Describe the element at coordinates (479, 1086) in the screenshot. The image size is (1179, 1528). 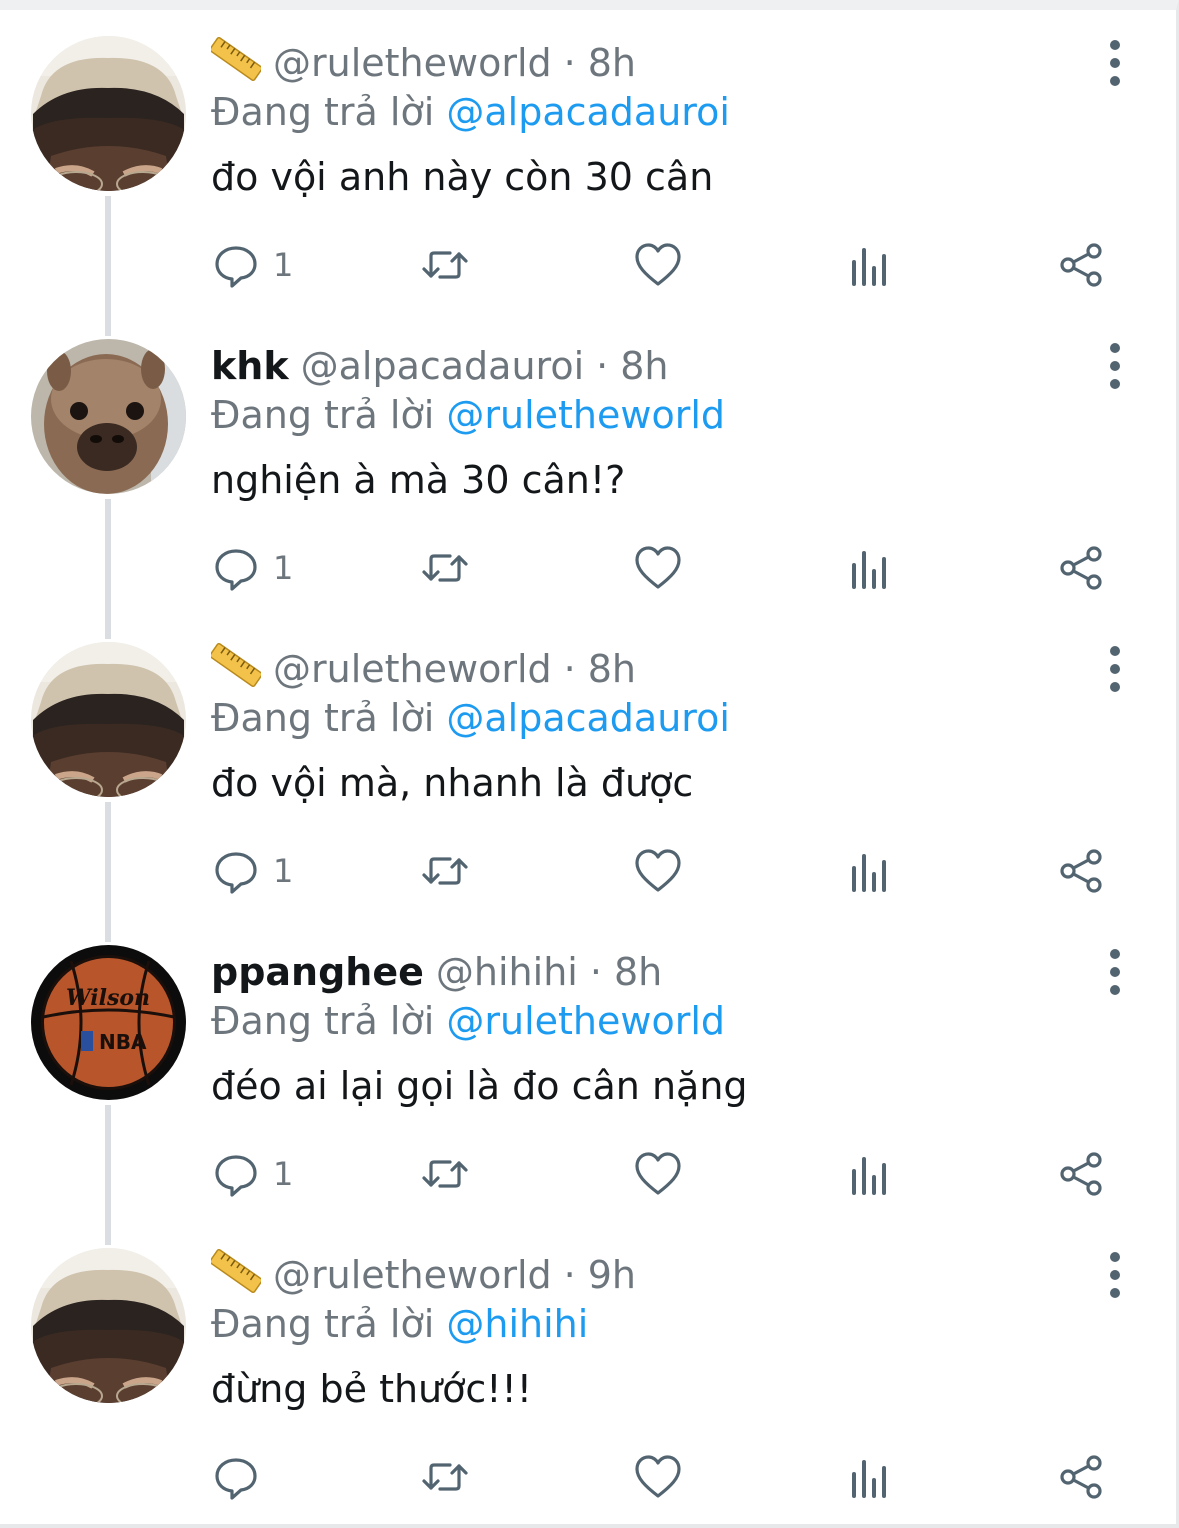
I see `tweet-text: đéo ai lại gọi là đo cân nặng` at that location.